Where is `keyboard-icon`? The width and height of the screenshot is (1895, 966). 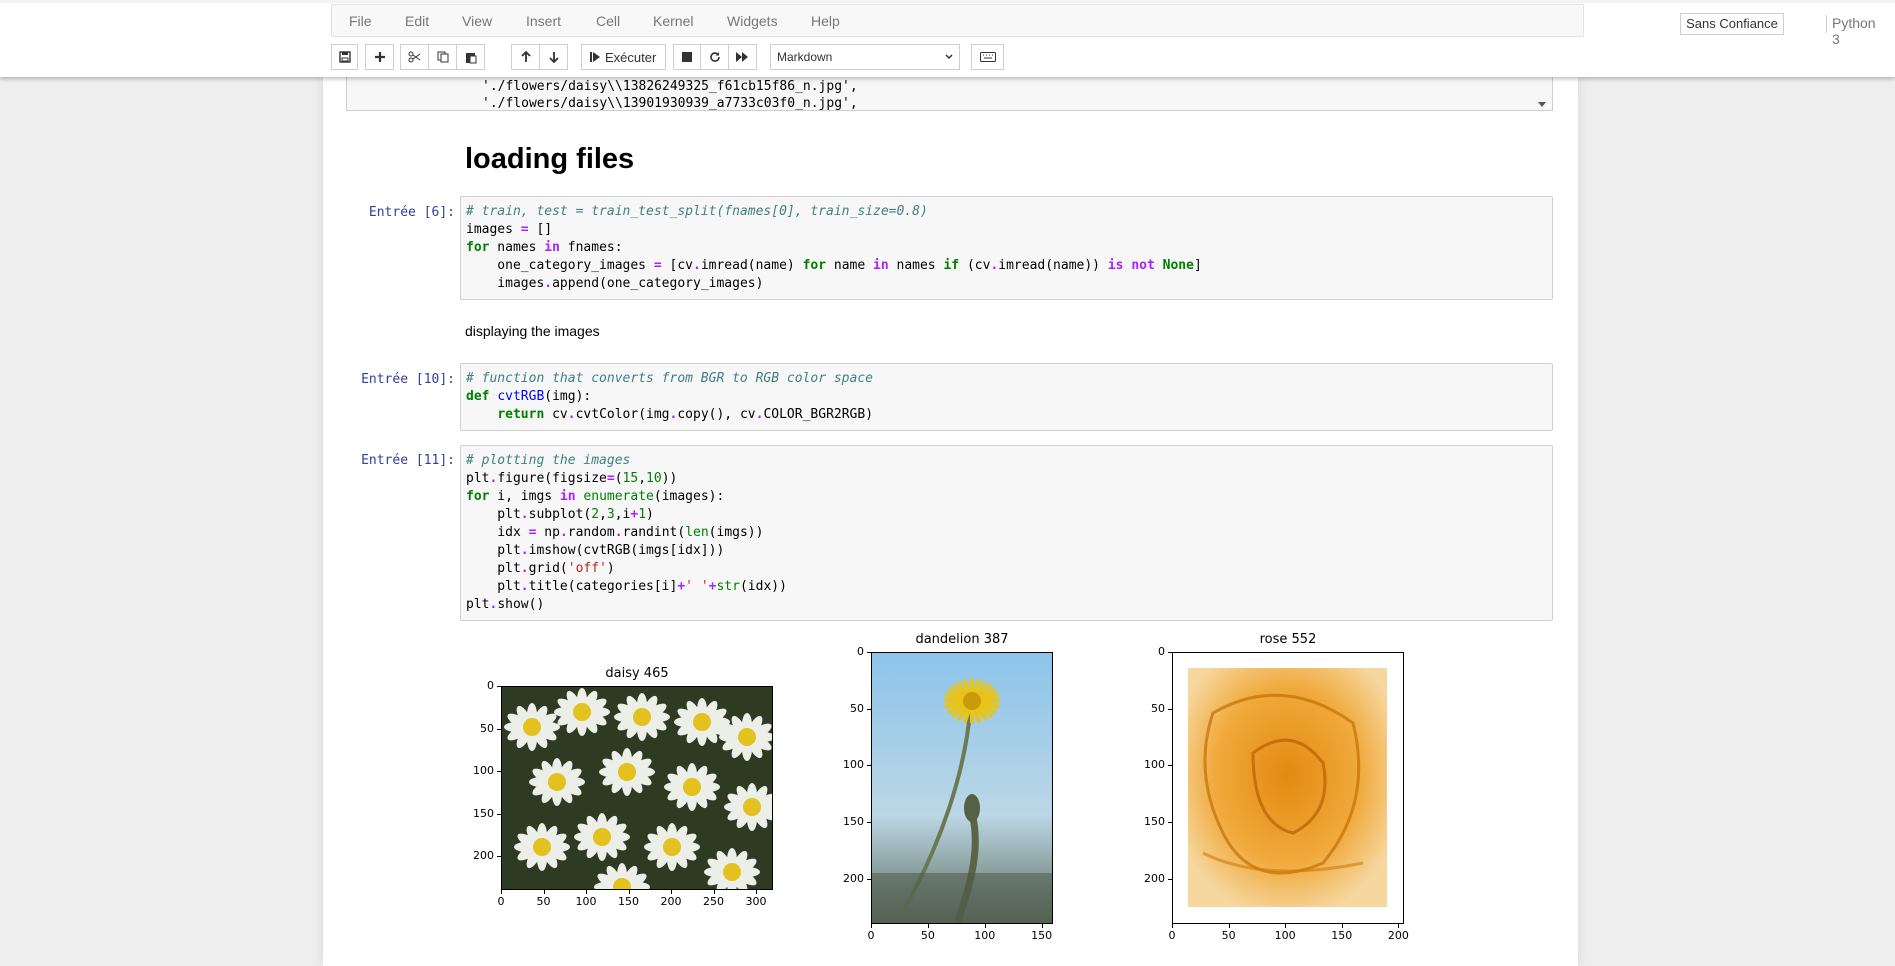
keyboard-icon is located at coordinates (987, 57).